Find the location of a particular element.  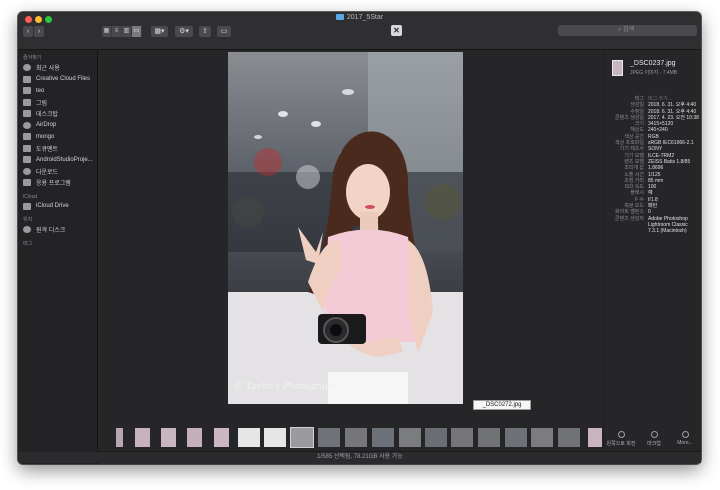

sidebar-item-label: iCloud Drive is located at coordinates (52, 206).